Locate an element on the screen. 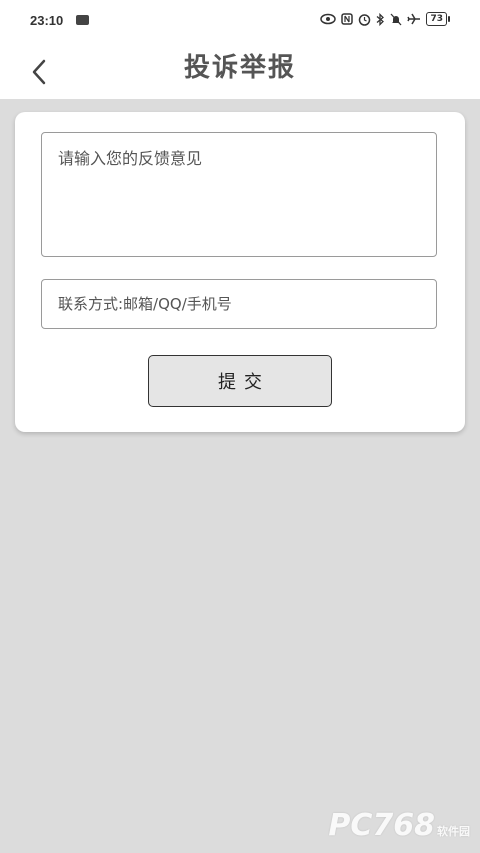 This screenshot has width=480, height=853. alarm-icon is located at coordinates (365, 19).